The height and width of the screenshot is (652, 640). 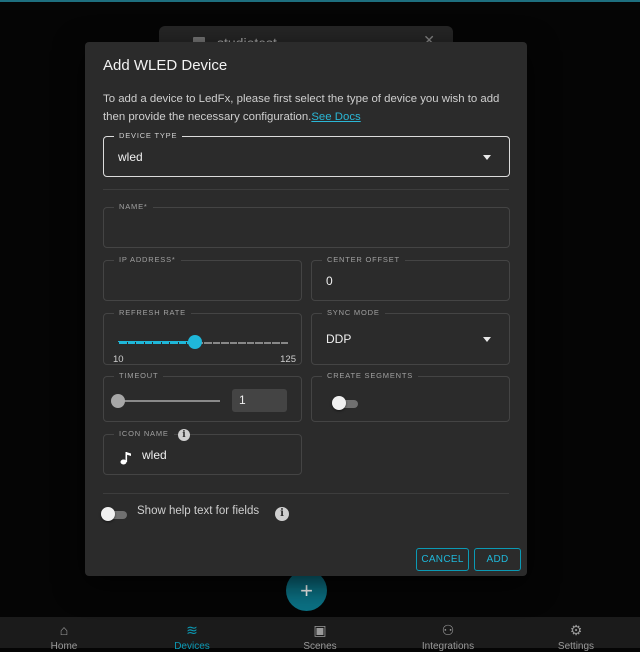 What do you see at coordinates (64, 646) in the screenshot?
I see `nav-label: Home` at bounding box center [64, 646].